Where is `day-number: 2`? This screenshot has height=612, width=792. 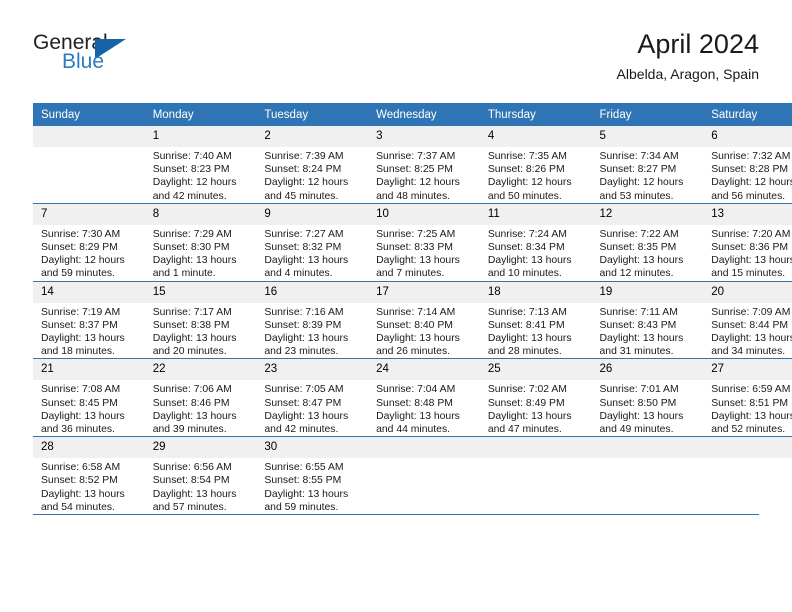 day-number: 2 is located at coordinates (312, 136).